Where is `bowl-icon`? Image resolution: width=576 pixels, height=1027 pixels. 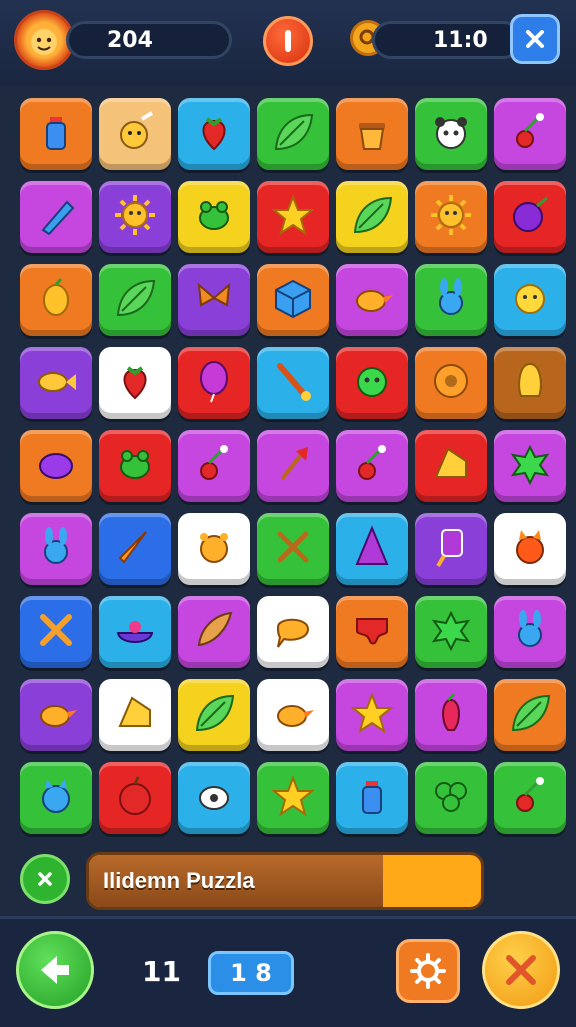
bowl-icon is located at coordinates (135, 632).